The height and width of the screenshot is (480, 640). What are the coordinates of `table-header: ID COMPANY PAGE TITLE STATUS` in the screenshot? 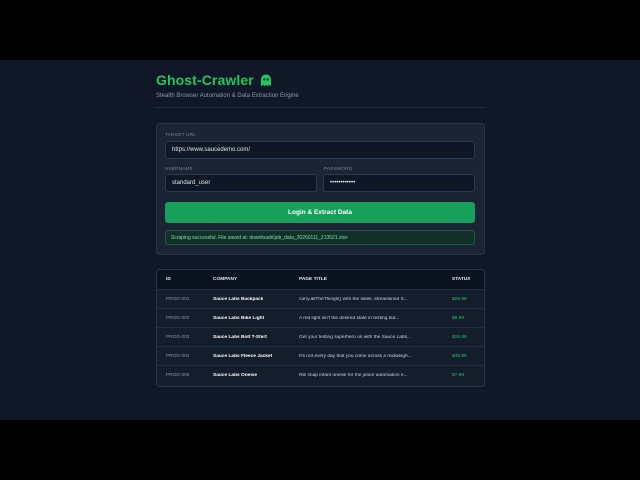 It's located at (320, 279).